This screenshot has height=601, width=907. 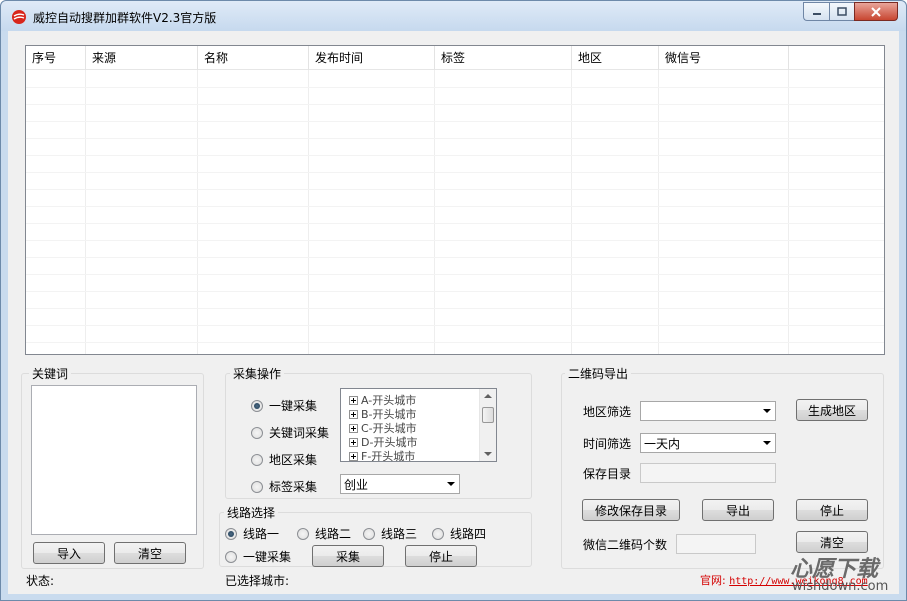 I want to click on minimize-button, so click(x=816, y=11).